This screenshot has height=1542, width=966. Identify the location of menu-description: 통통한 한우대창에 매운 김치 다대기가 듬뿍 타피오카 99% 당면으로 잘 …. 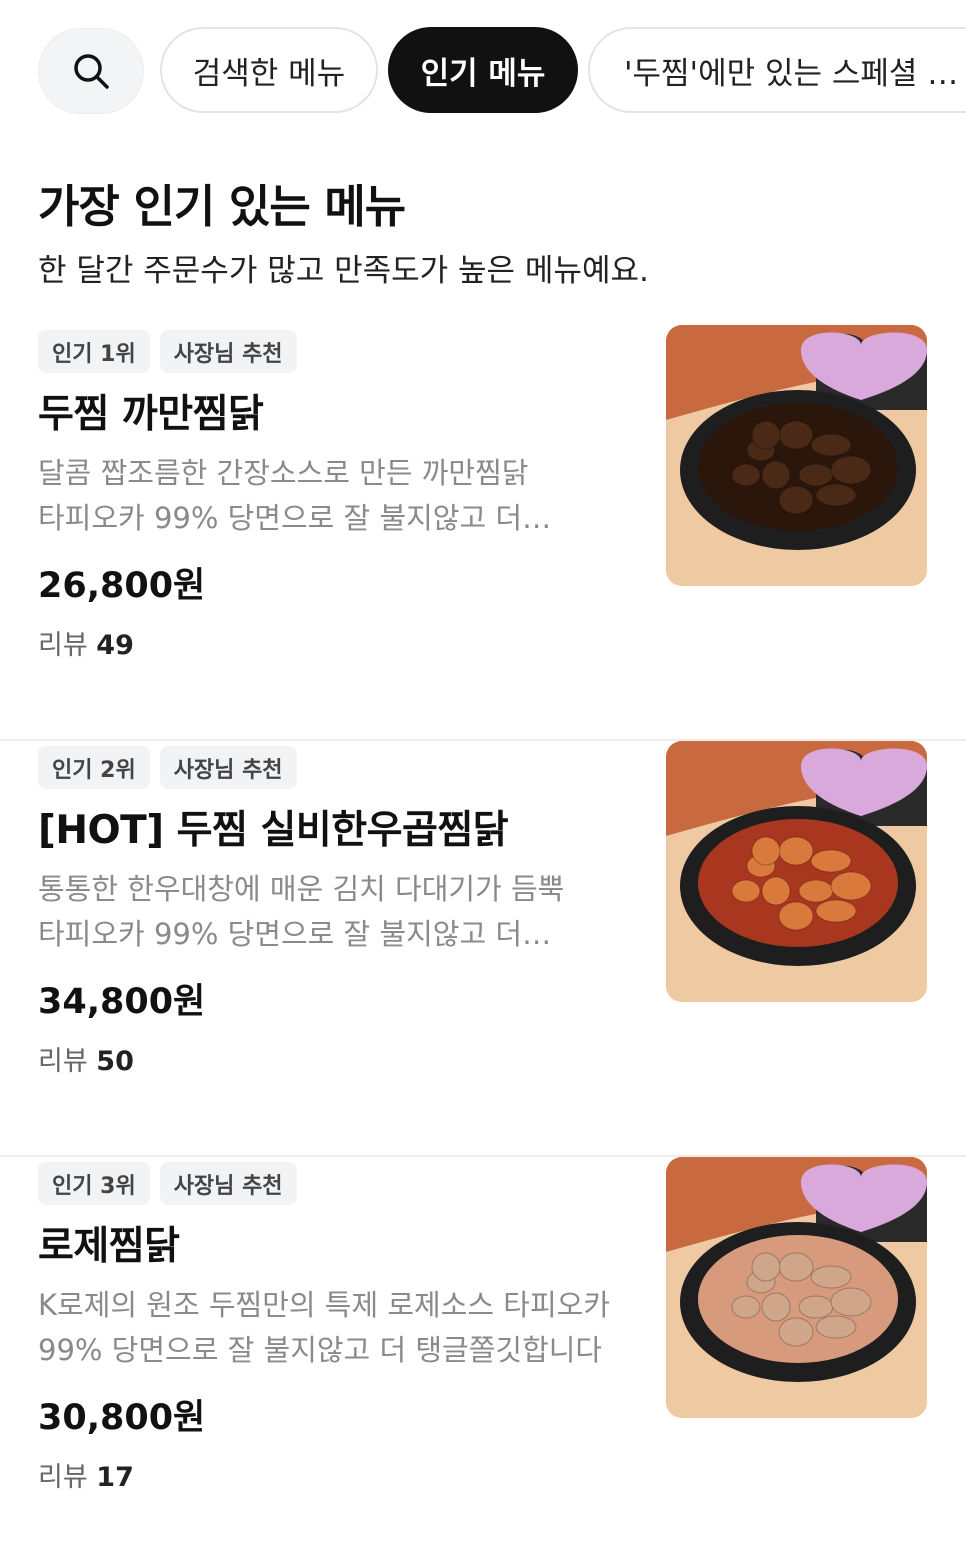
(301, 911).